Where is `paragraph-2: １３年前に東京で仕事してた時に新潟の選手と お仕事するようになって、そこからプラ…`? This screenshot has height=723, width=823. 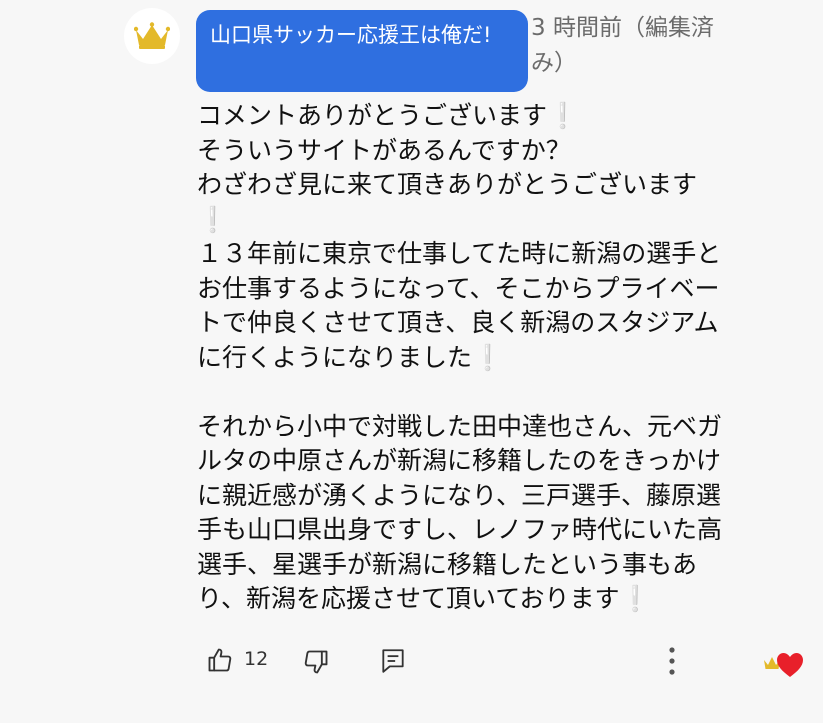 paragraph-2: １３年前に東京で仕事してた時に新潟の選手と お仕事するようになって、そこからプラ… is located at coordinates (497, 306).